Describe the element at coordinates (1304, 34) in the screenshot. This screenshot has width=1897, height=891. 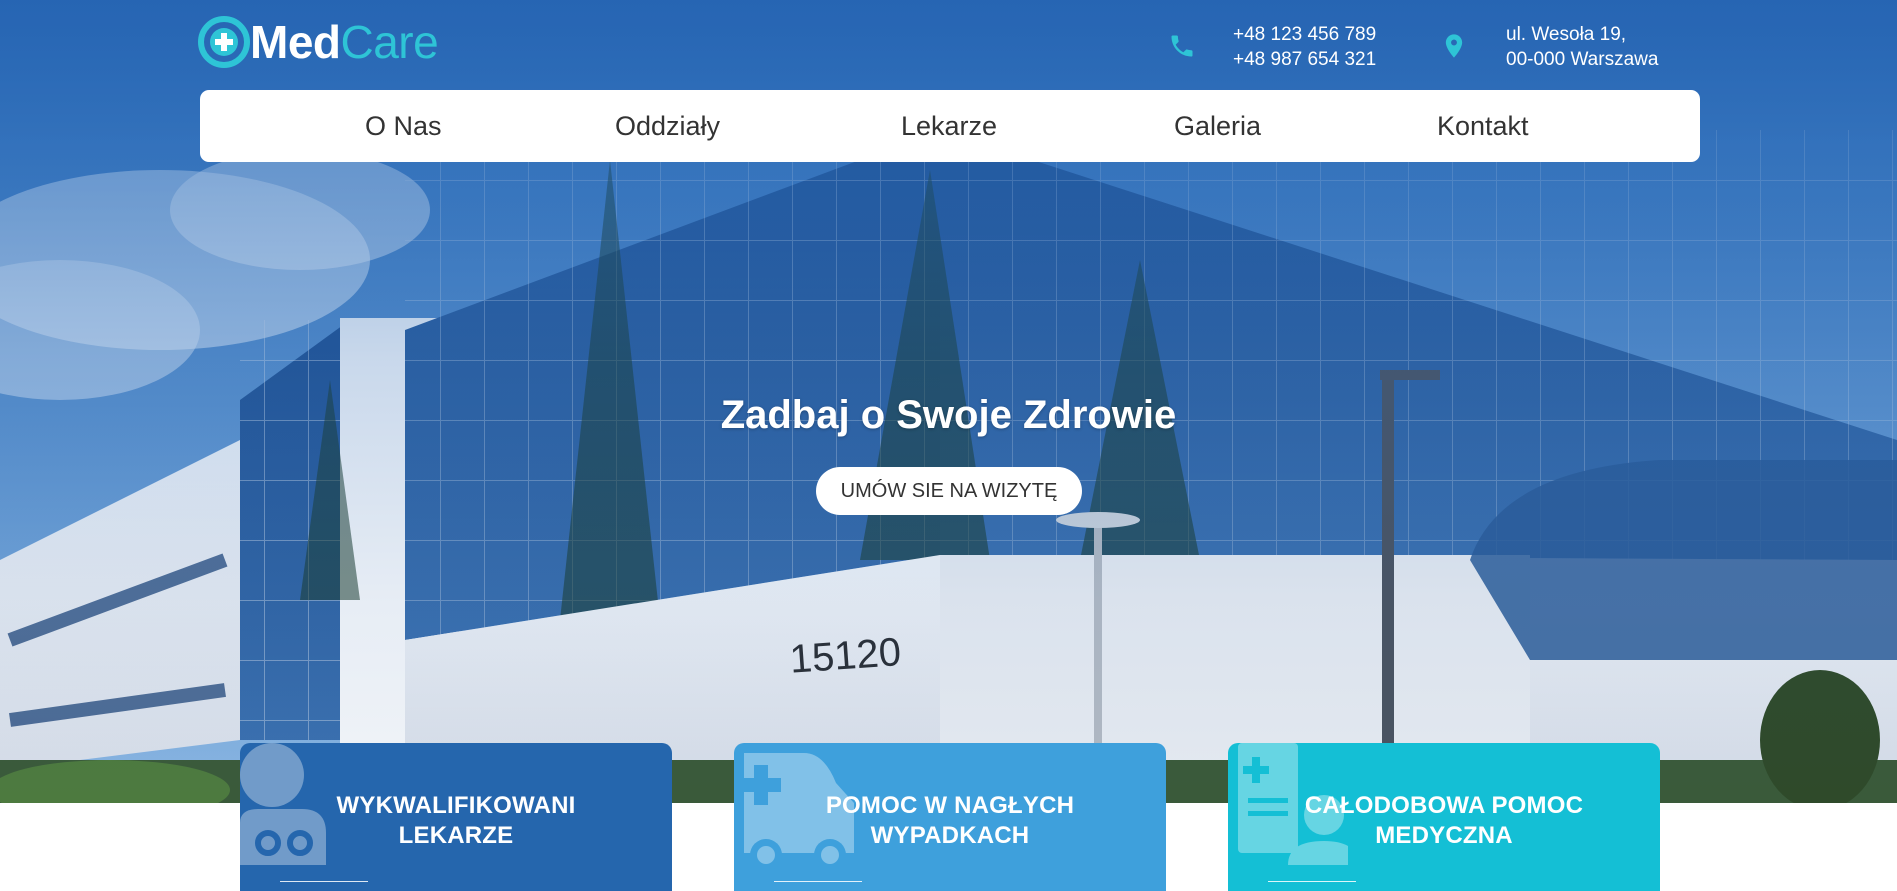
I see `phone-number-1: +48 123 456 789` at that location.